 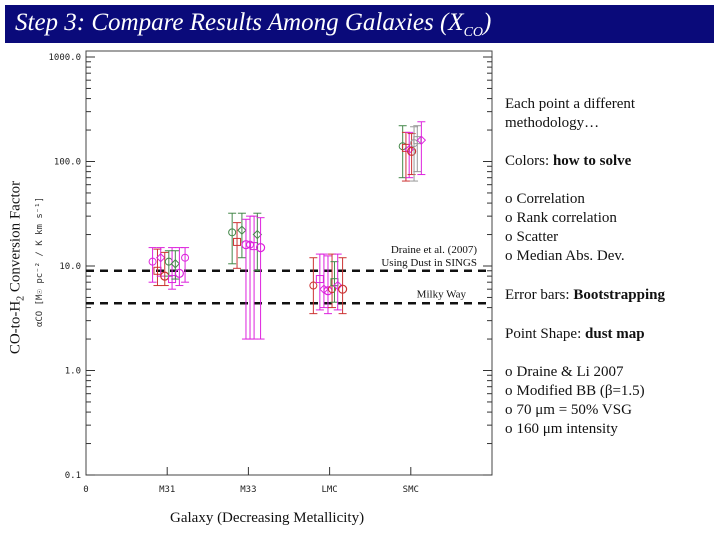 I want to click on reference-label: Using Dust in SINGS, so click(x=429, y=263).